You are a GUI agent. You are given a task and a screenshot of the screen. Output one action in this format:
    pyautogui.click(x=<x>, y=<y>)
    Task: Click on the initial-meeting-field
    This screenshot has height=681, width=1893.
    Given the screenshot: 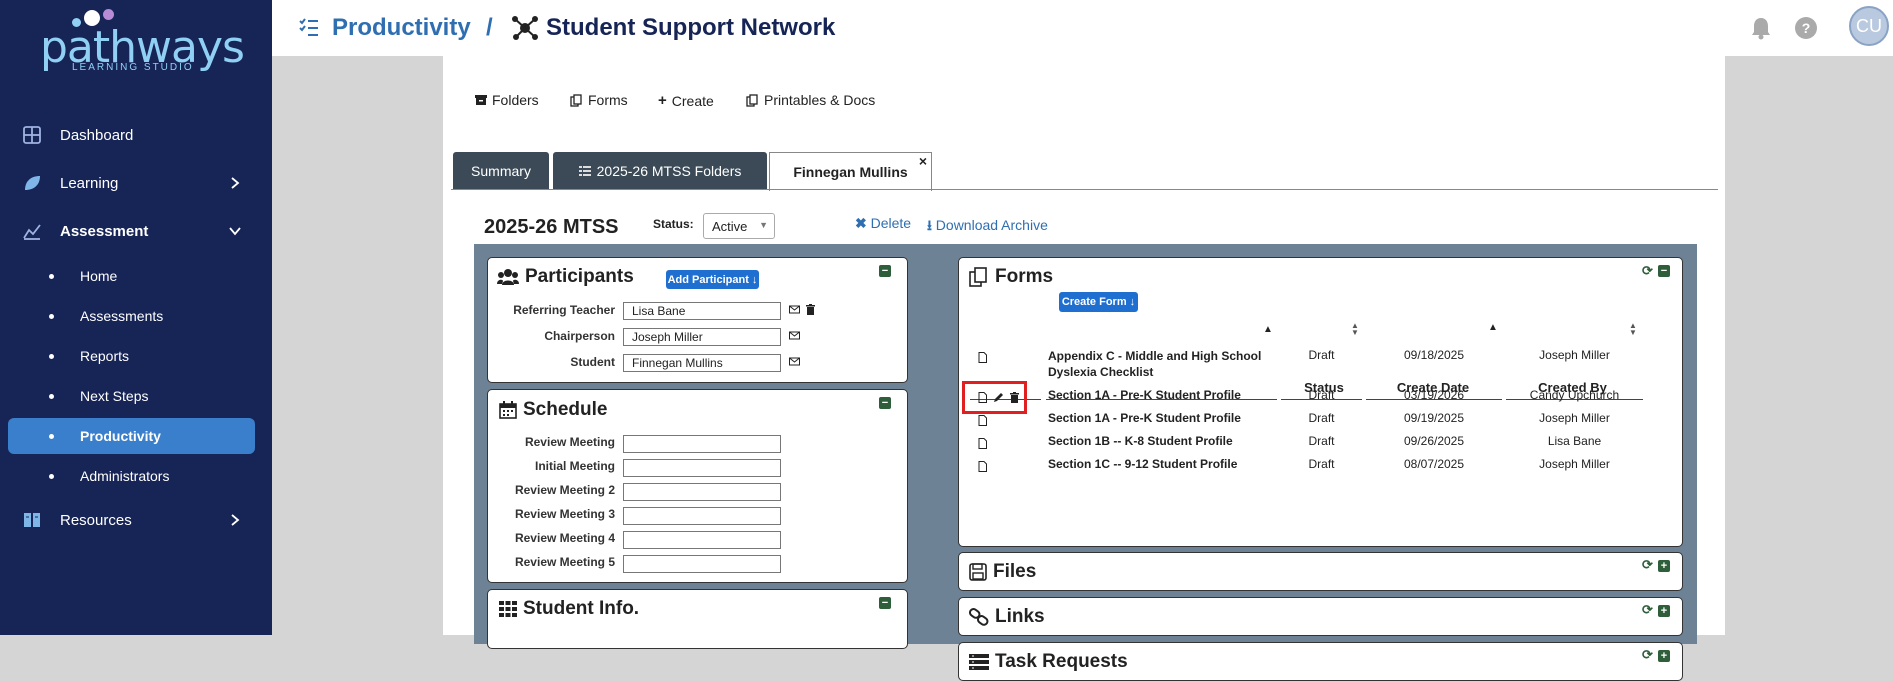 What is the action you would take?
    pyautogui.click(x=702, y=468)
    